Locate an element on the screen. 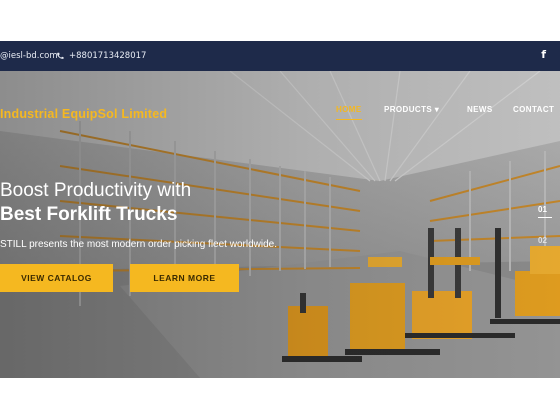 This screenshot has height=420, width=560. nav-products: PRODUCTS ▾ is located at coordinates (411, 109).